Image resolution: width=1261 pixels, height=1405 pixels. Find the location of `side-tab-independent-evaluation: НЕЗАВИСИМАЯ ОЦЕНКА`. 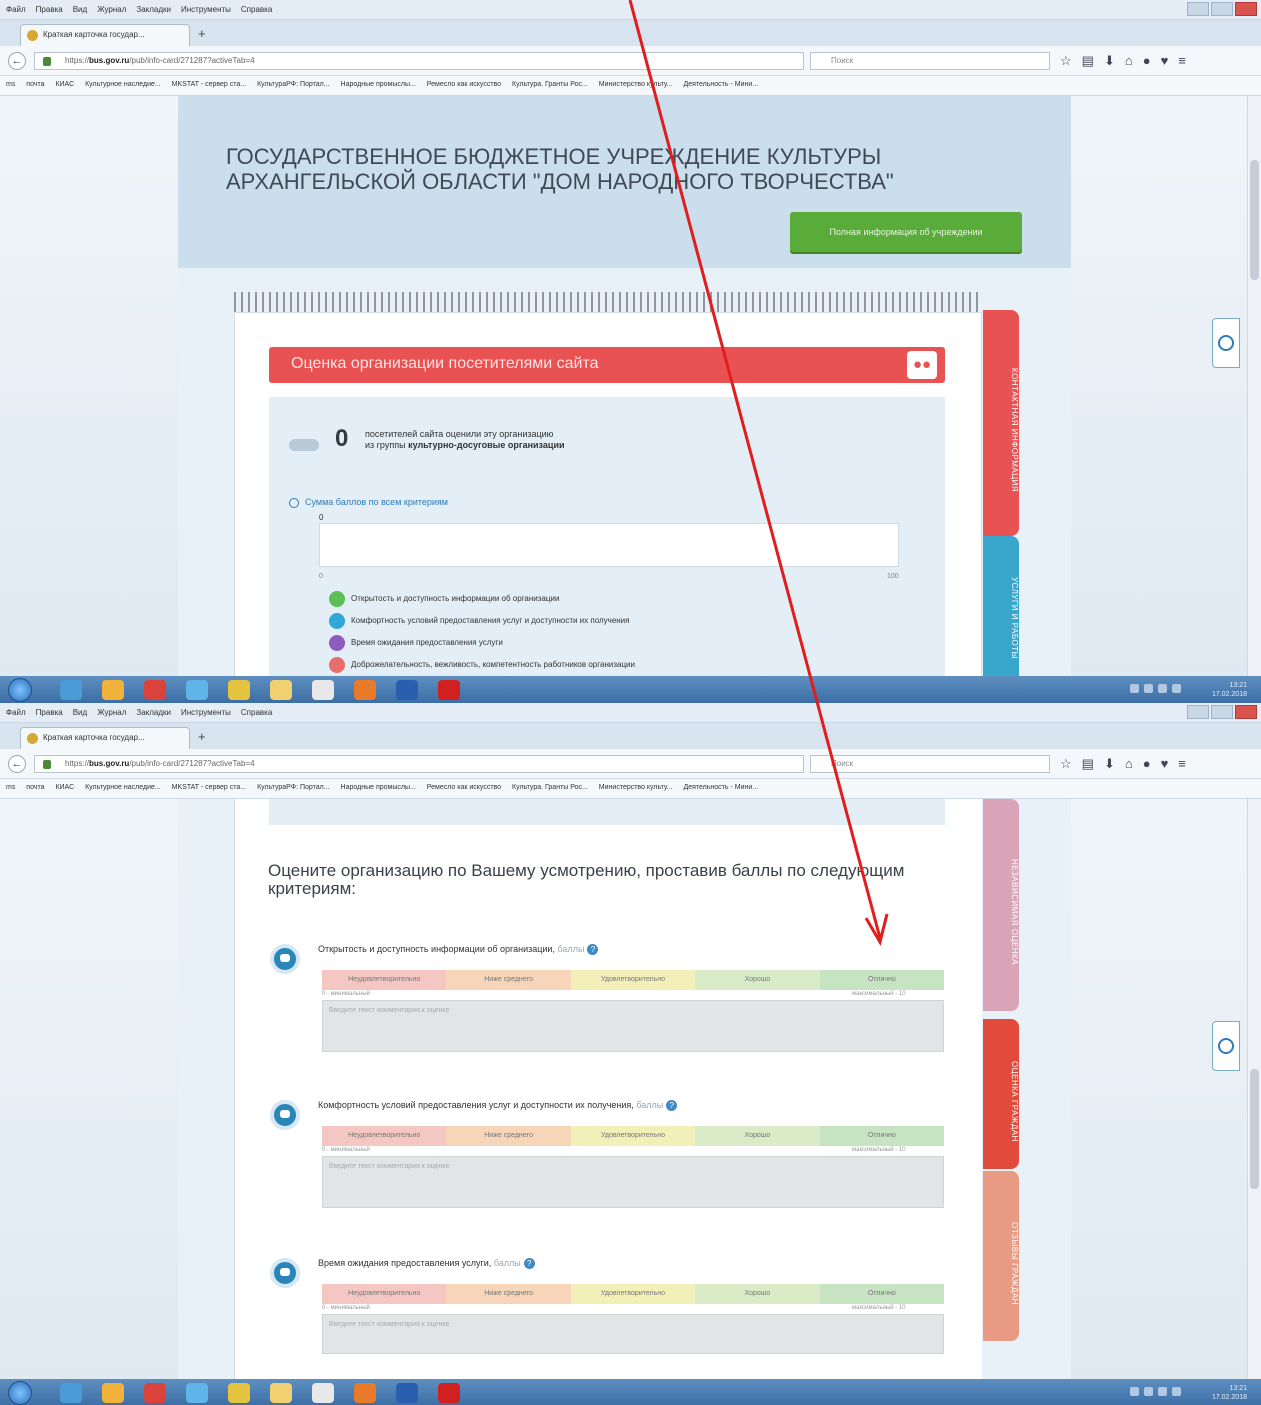

side-tab-independent-evaluation: НЕЗАВИСИМАЯ ОЦЕНКА is located at coordinates (1001, 905).